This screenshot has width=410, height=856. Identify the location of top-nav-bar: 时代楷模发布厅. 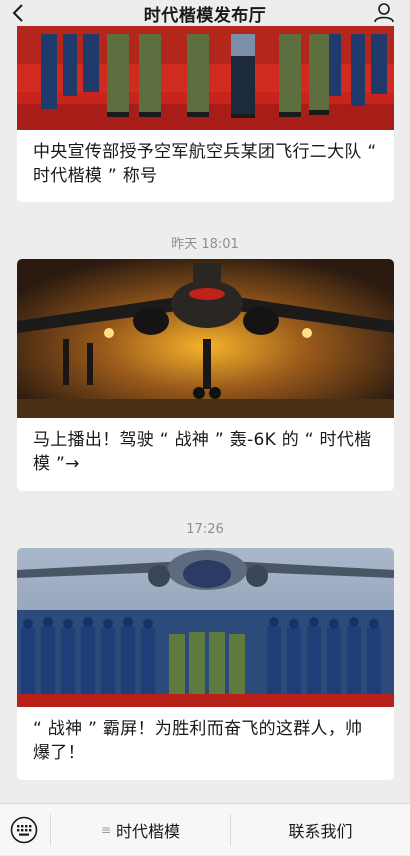
(205, 13).